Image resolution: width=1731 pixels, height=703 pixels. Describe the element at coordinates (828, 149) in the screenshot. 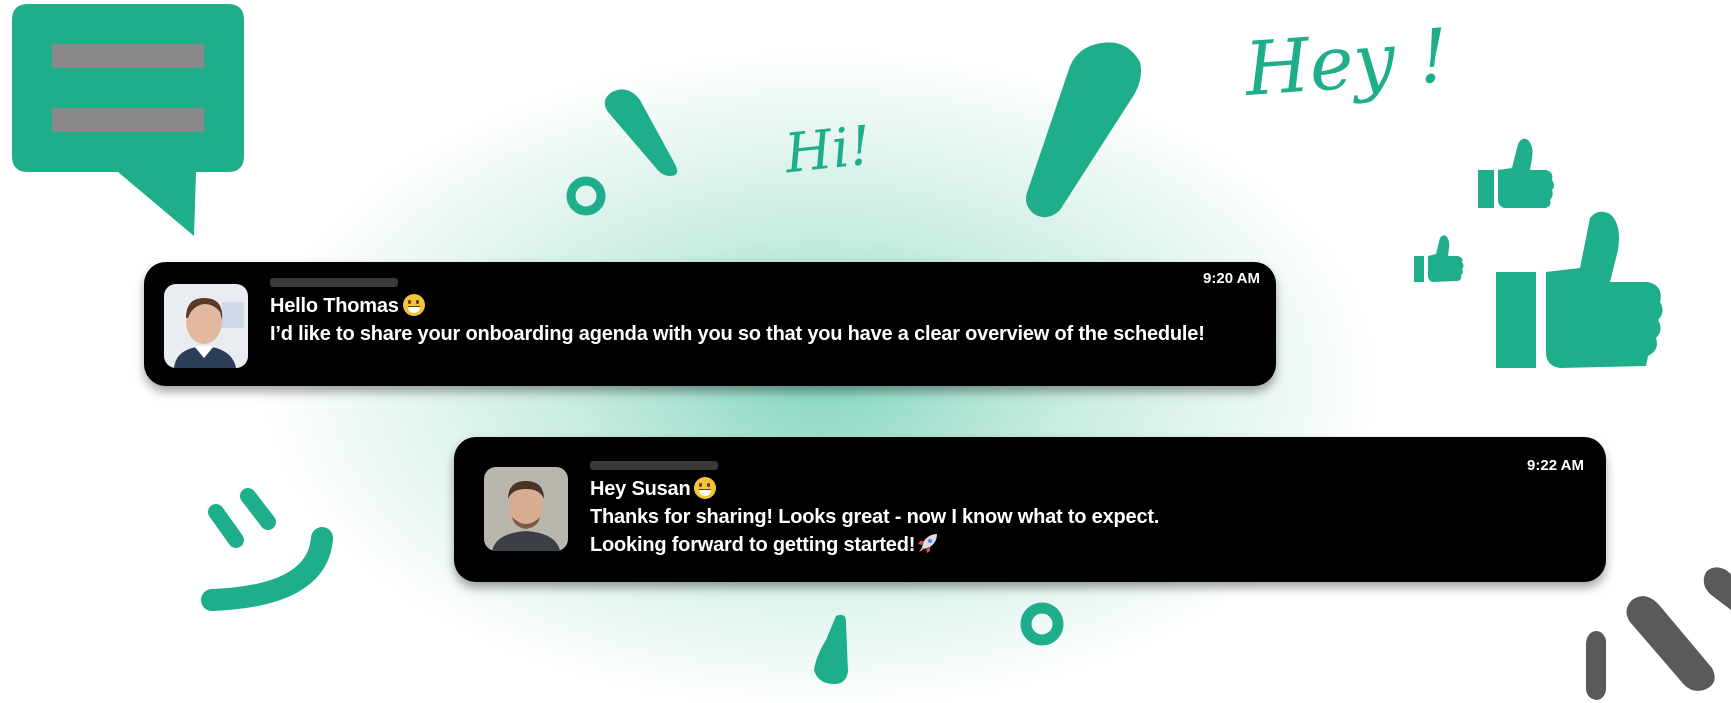

I see `hi-doodle-text: Hi!` at that location.